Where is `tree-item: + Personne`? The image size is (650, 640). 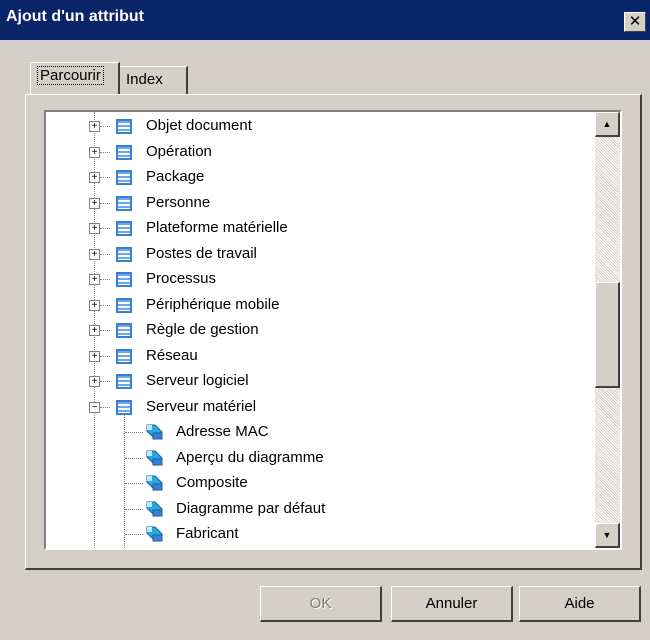
tree-item: + Personne is located at coordinates (320, 203).